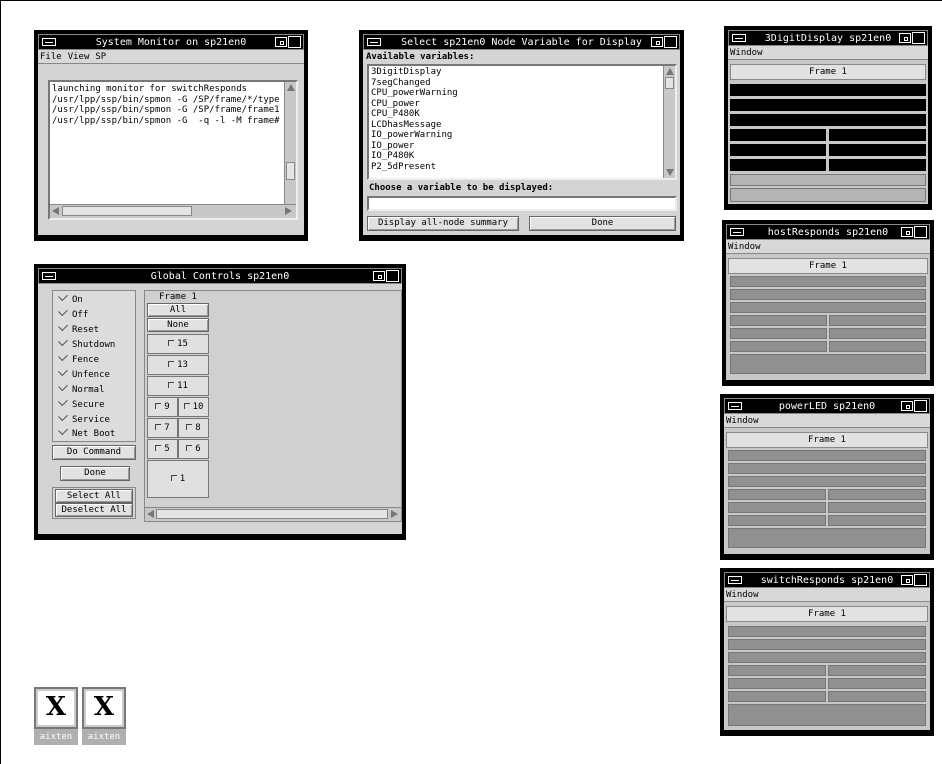 This screenshot has height=764, width=942. Describe the element at coordinates (414, 146) in the screenshot. I see `variable-item: IO_power` at that location.